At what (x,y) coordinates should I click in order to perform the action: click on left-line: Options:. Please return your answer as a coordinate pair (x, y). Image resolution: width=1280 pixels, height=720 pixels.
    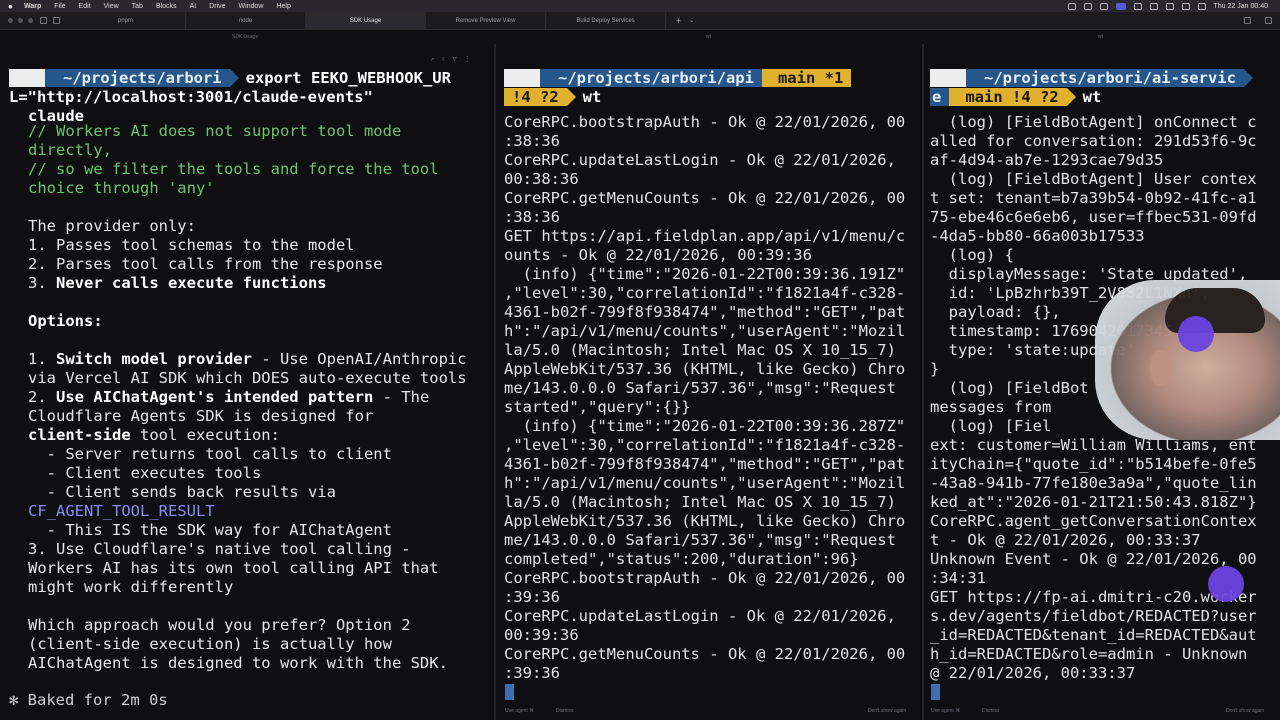
    Looking at the image, I should click on (65, 321).